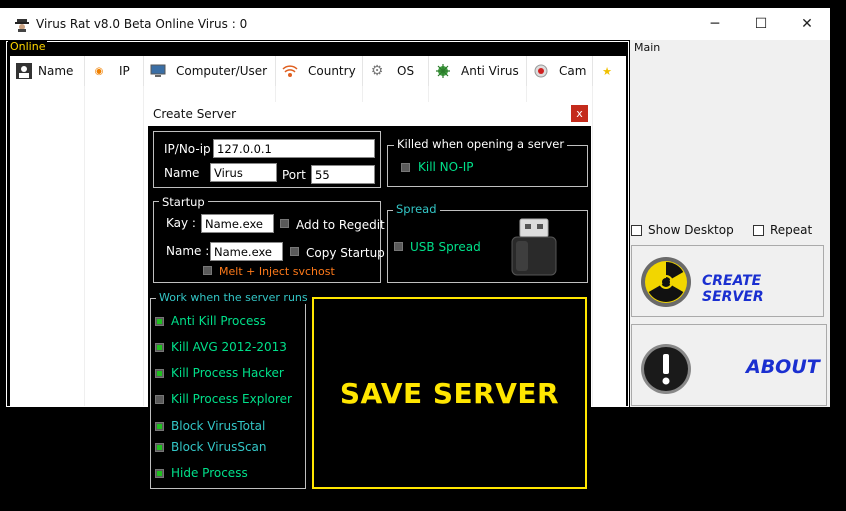 The height and width of the screenshot is (511, 846). What do you see at coordinates (340, 225) in the screenshot?
I see `add-regedit-label: Add to Regedit` at bounding box center [340, 225].